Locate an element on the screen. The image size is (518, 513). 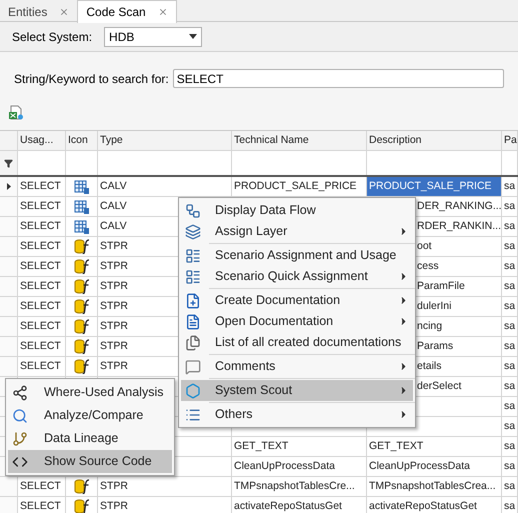
menu-item: Data Lineage is located at coordinates (90, 438).